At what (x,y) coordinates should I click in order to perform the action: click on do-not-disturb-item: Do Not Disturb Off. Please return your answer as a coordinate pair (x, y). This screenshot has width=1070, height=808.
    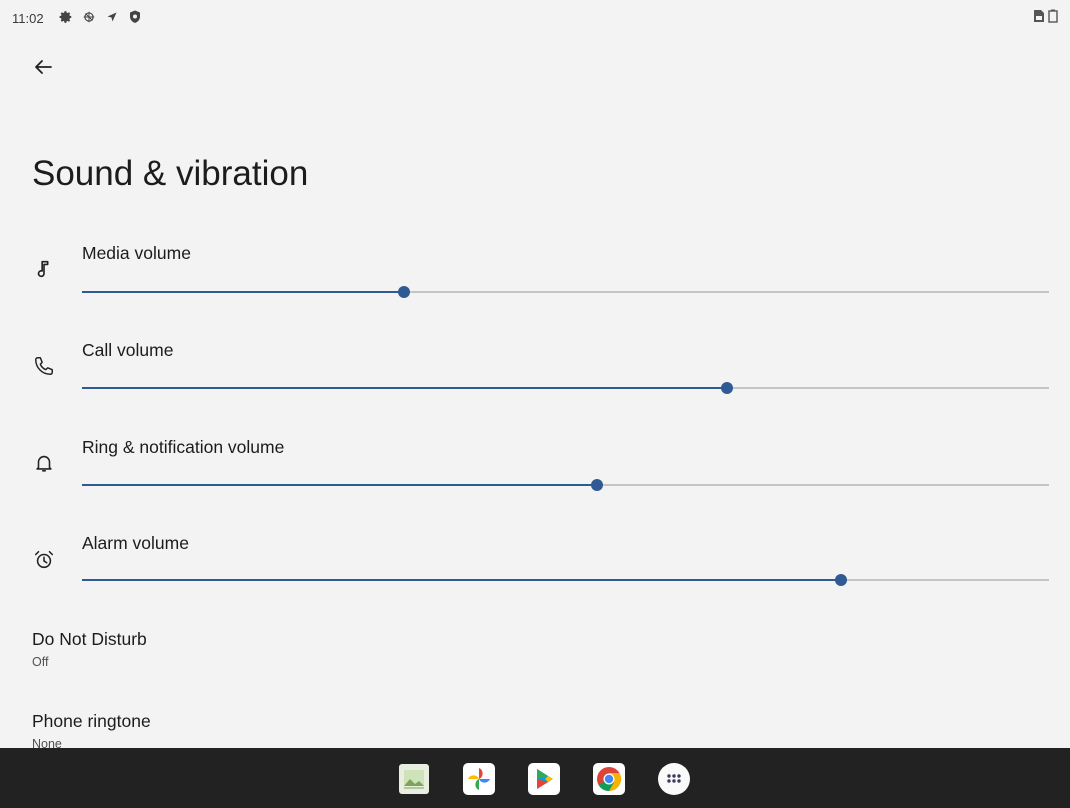
    Looking at the image, I should click on (89, 649).